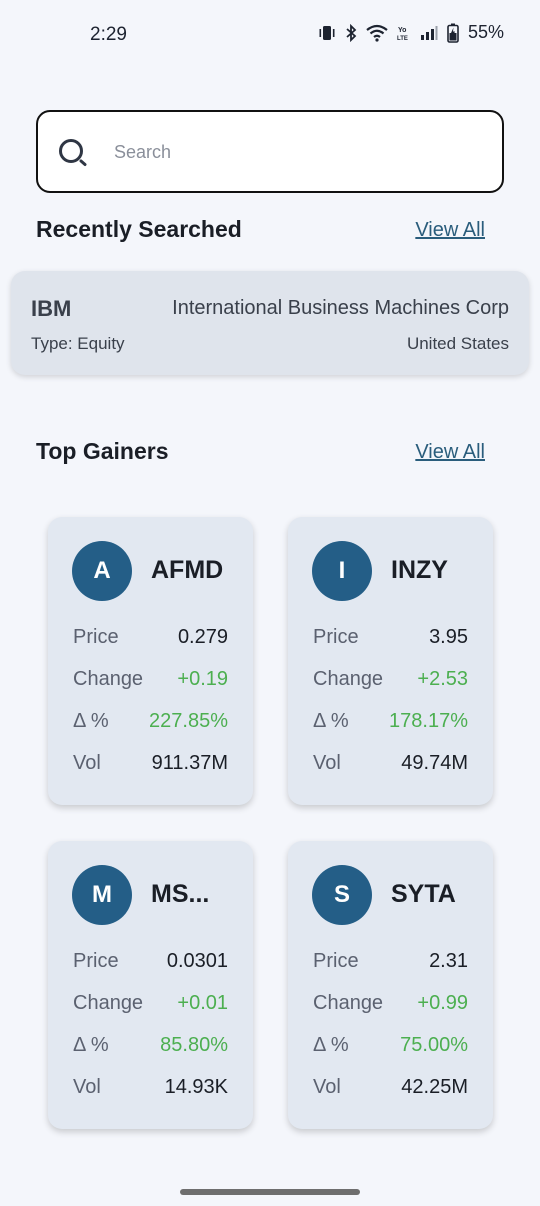 The height and width of the screenshot is (1206, 540). Describe the element at coordinates (188, 721) in the screenshot. I see `percent-value: 227.85%` at that location.